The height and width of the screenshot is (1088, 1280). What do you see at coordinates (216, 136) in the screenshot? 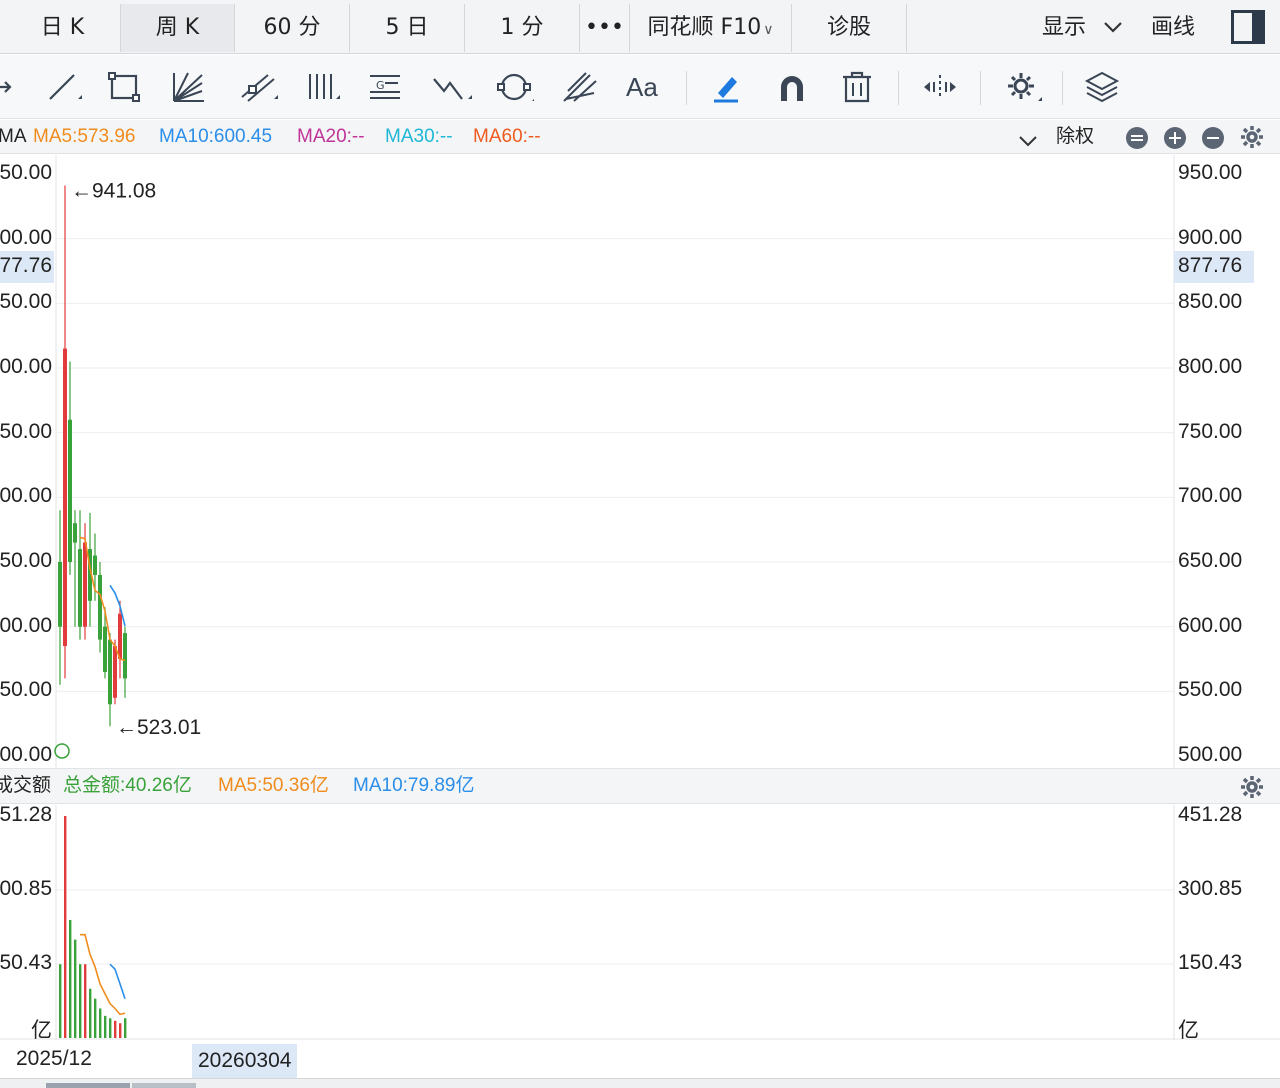
I see `ma10-value: MA10:600.45` at bounding box center [216, 136].